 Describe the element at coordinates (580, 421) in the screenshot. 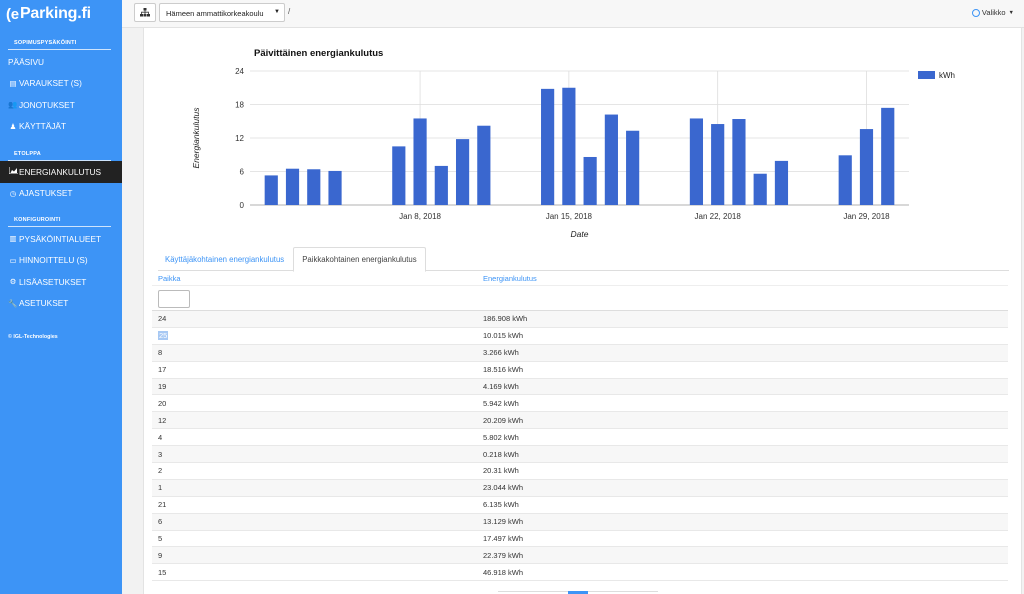

I see `table-row: 12 20.209 kWh` at that location.